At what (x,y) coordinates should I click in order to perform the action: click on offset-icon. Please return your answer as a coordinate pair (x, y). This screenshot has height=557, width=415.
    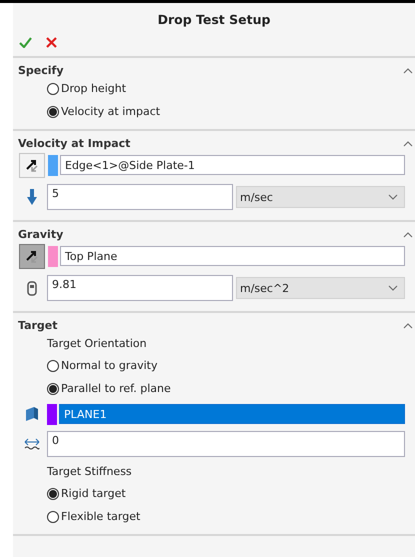
    Looking at the image, I should click on (32, 444).